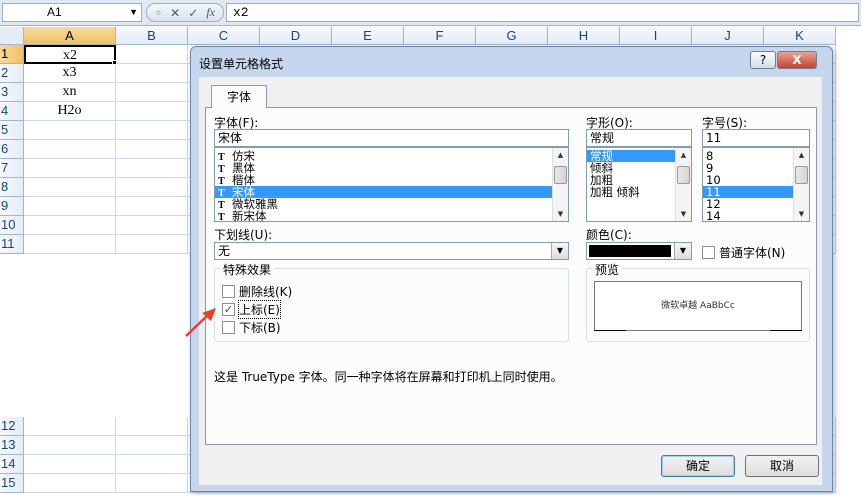 This screenshot has width=861, height=495. Describe the element at coordinates (584, 36) in the screenshot. I see `column-header-h: H` at that location.